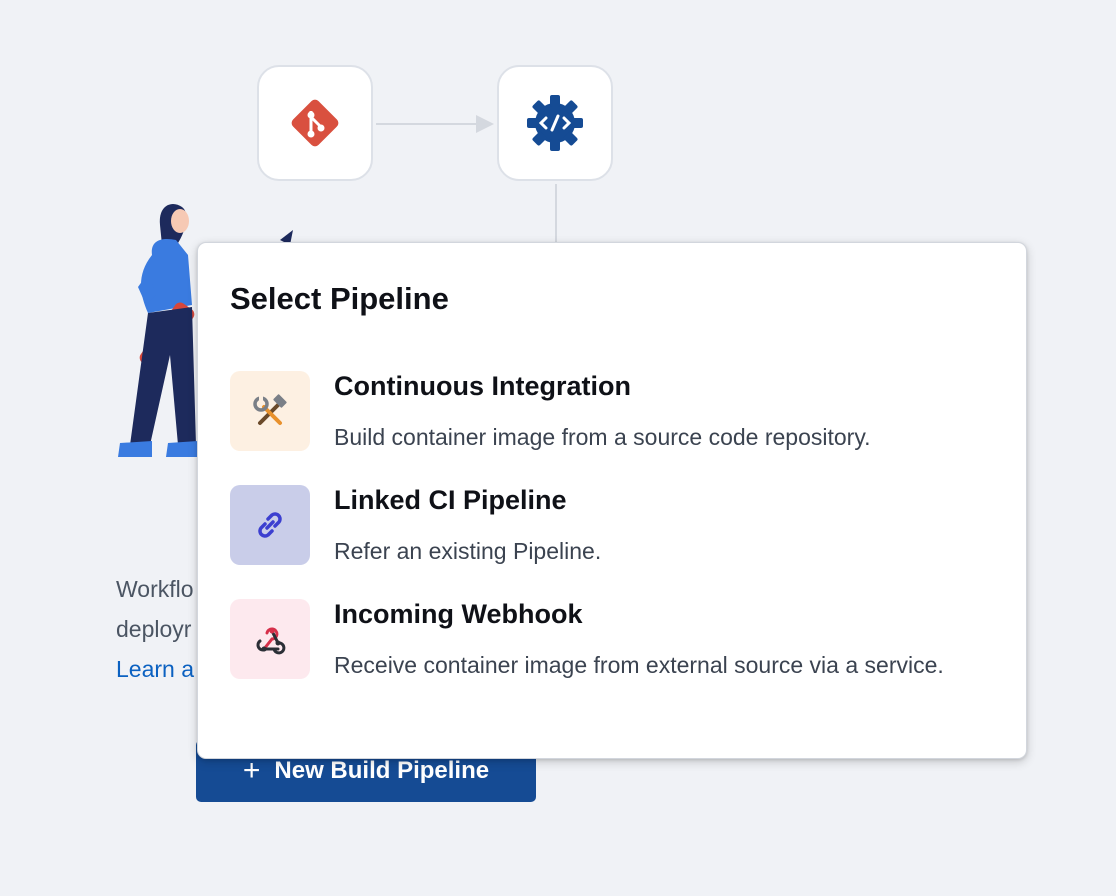 Image resolution: width=1116 pixels, height=896 pixels. I want to click on tools-icon, so click(270, 409).